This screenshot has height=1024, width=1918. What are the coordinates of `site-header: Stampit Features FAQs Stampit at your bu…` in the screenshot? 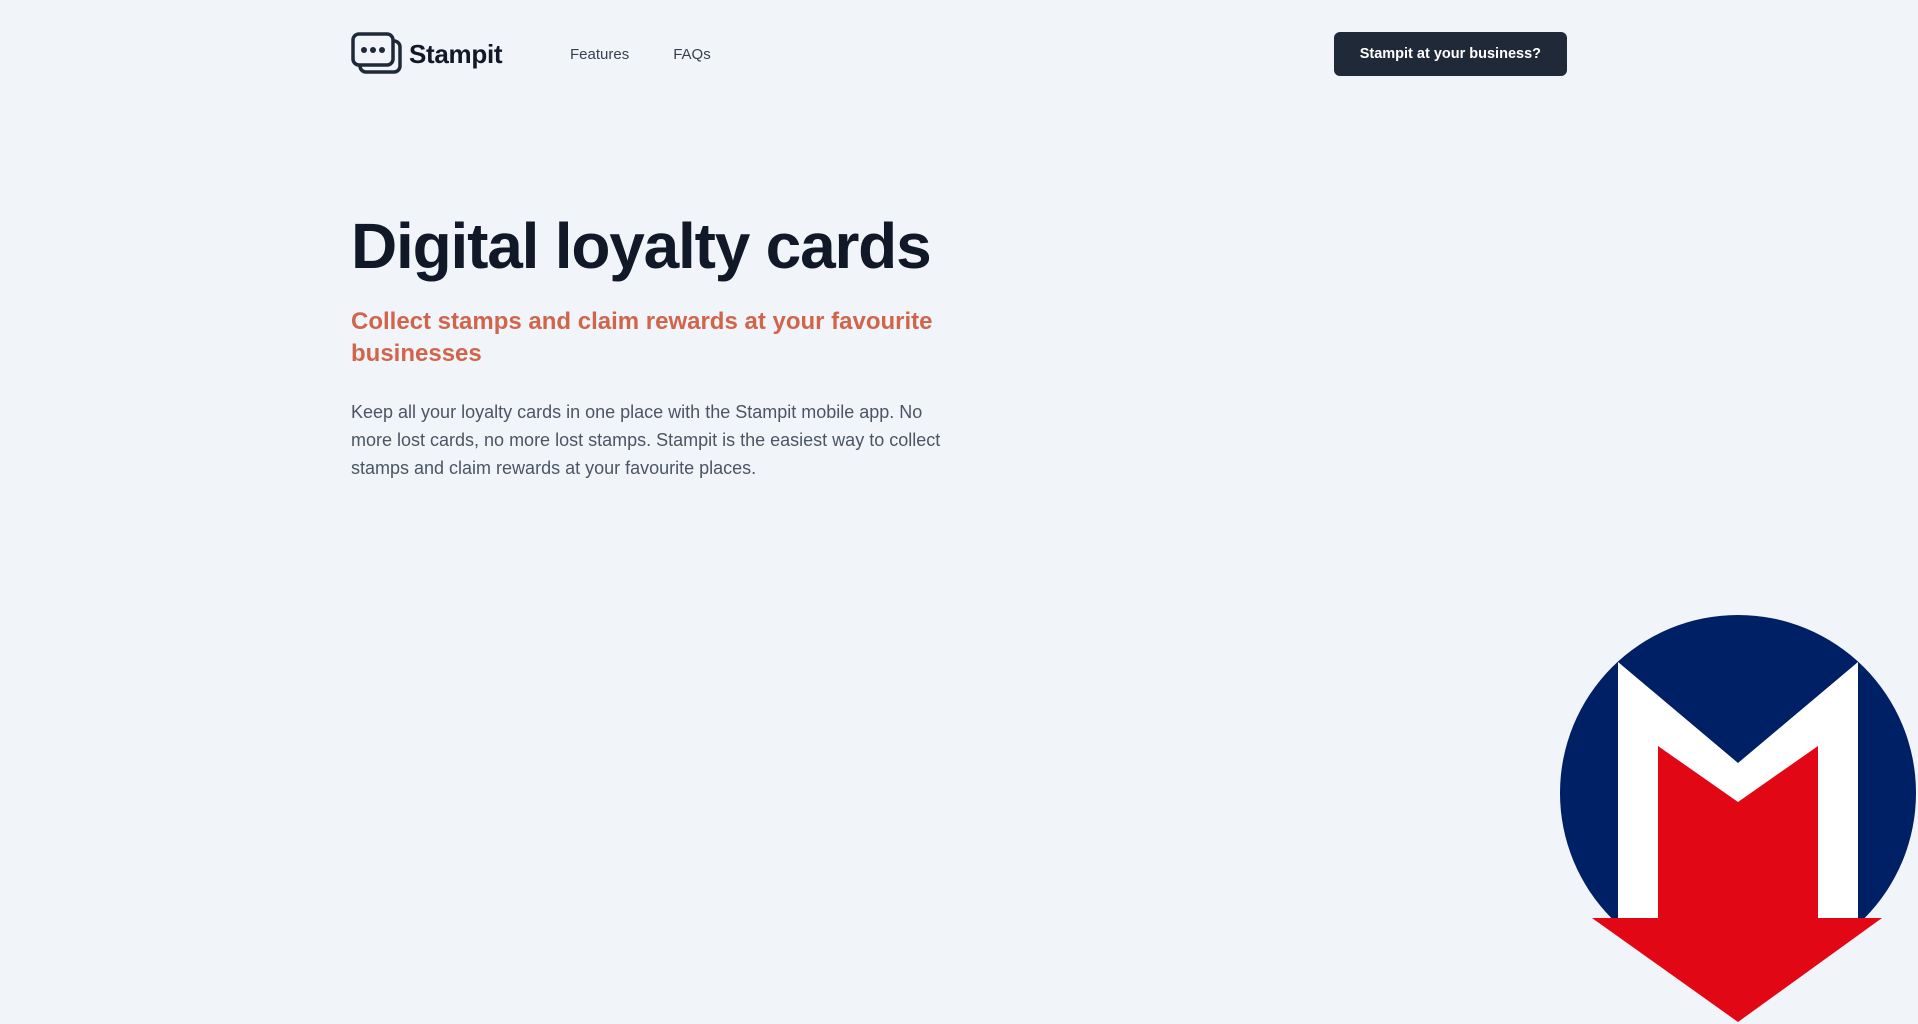 It's located at (959, 54).